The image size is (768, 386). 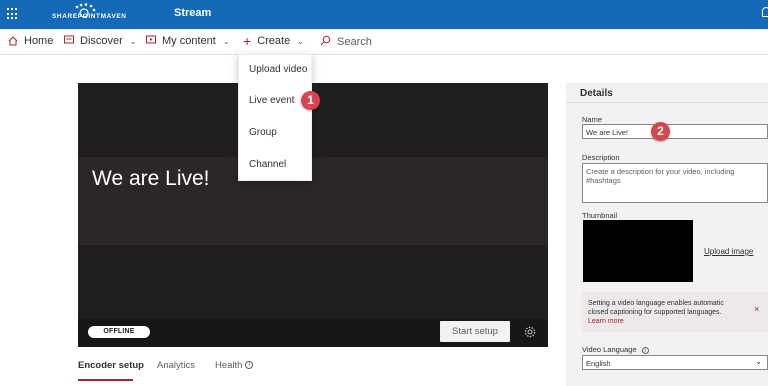 What do you see at coordinates (263, 132) in the screenshot?
I see `menu-item-group: Group` at bounding box center [263, 132].